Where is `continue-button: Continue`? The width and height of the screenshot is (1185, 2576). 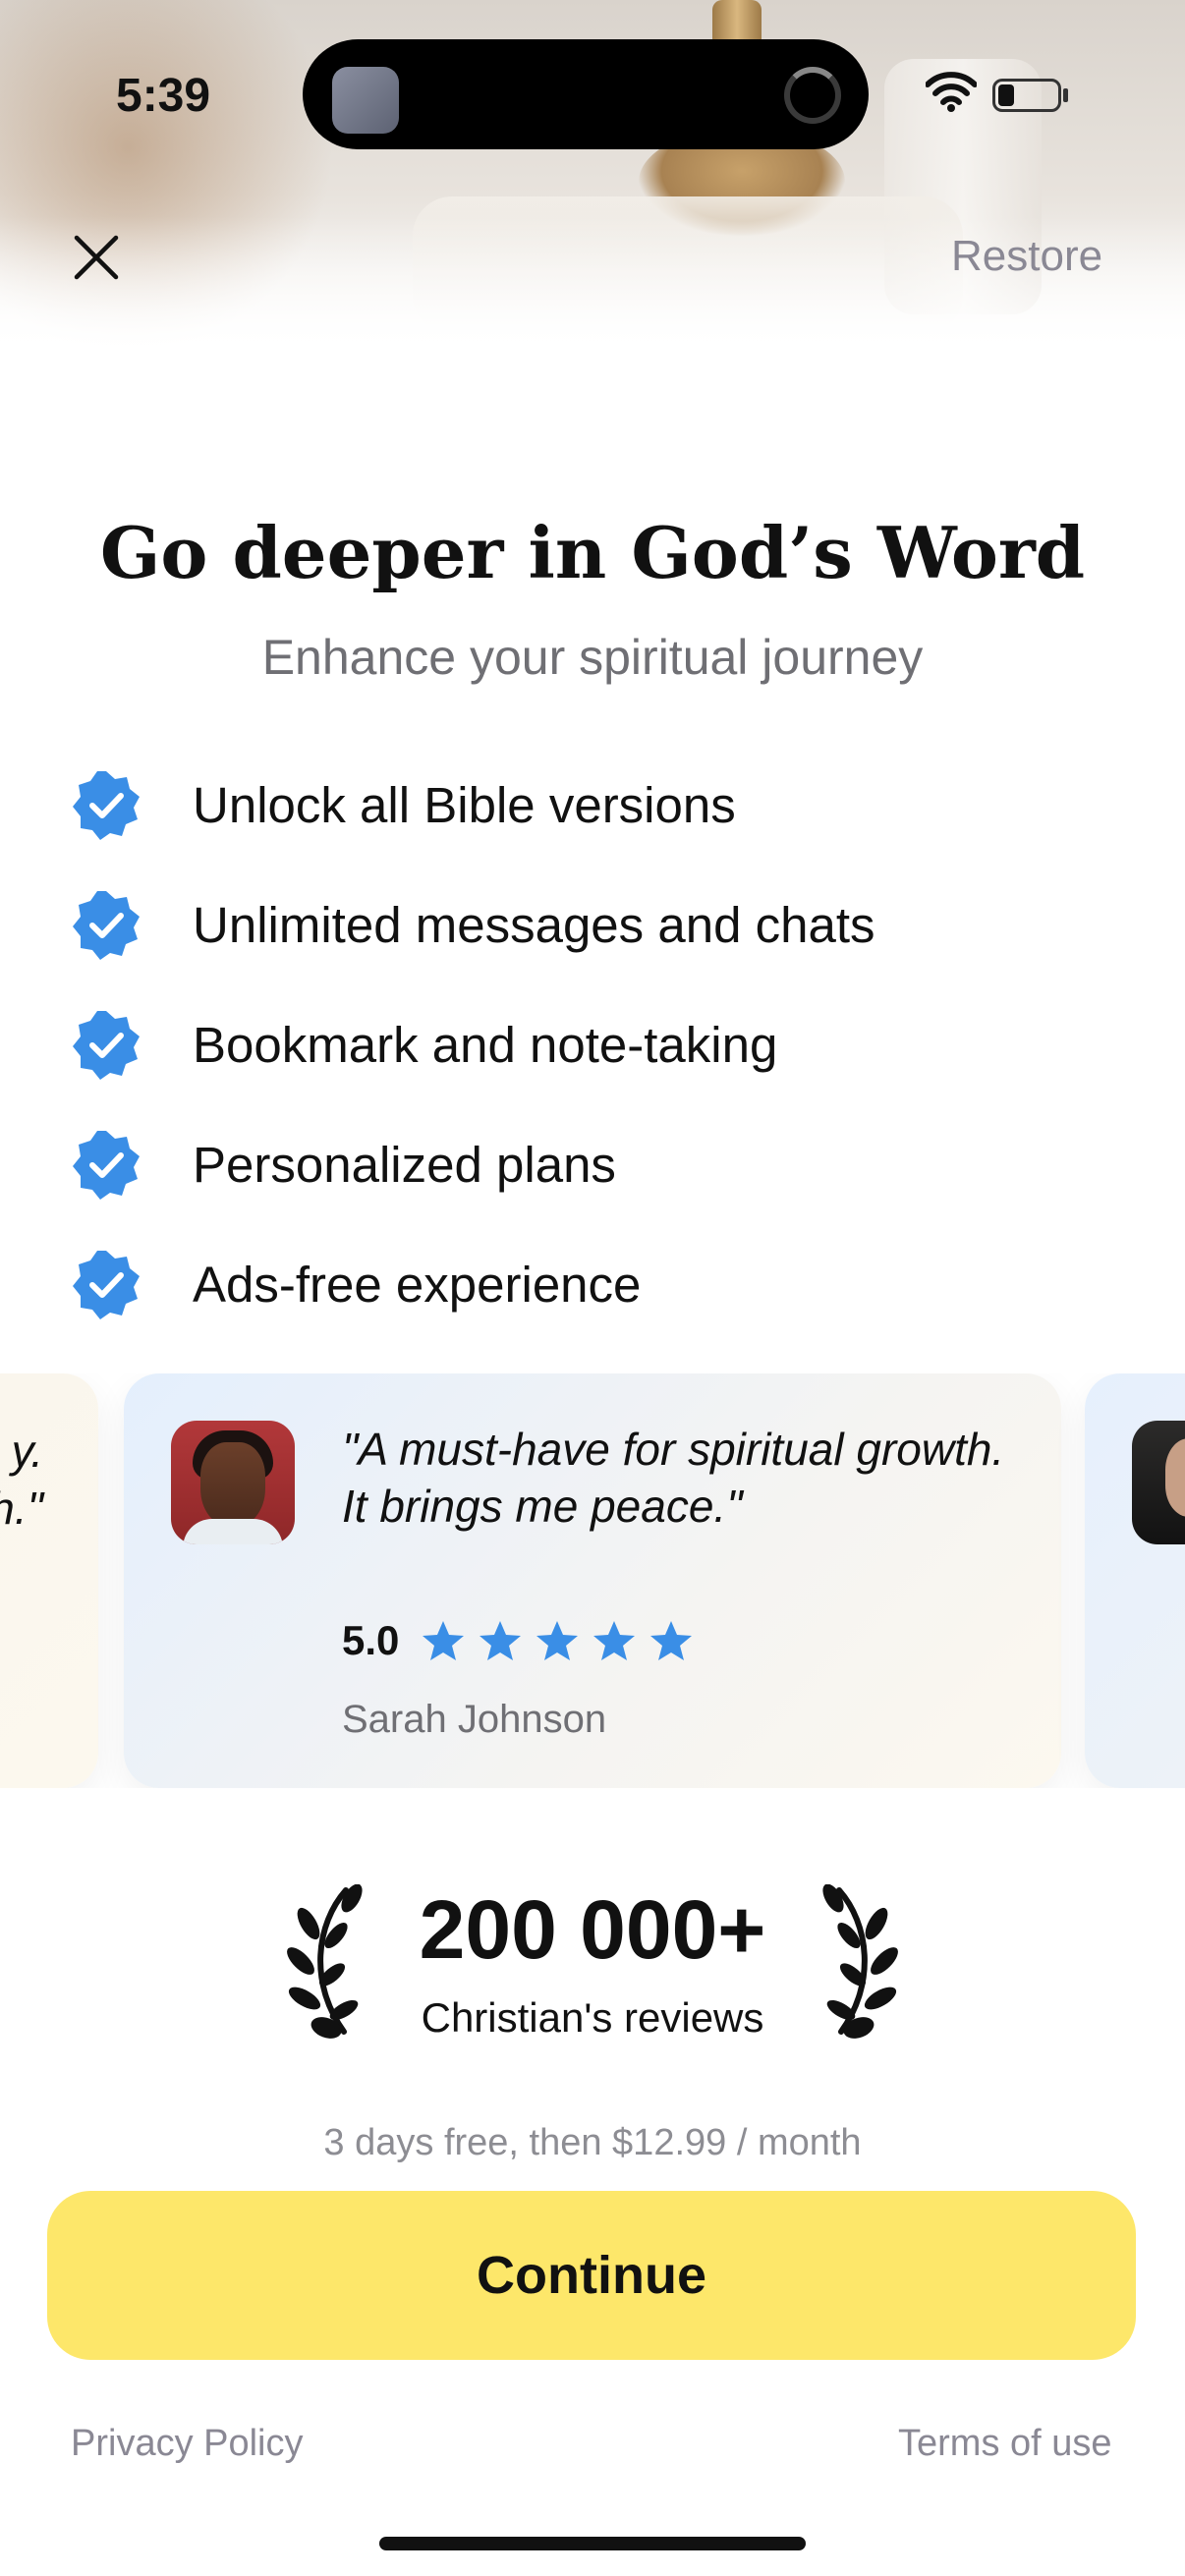 continue-button: Continue is located at coordinates (592, 2275).